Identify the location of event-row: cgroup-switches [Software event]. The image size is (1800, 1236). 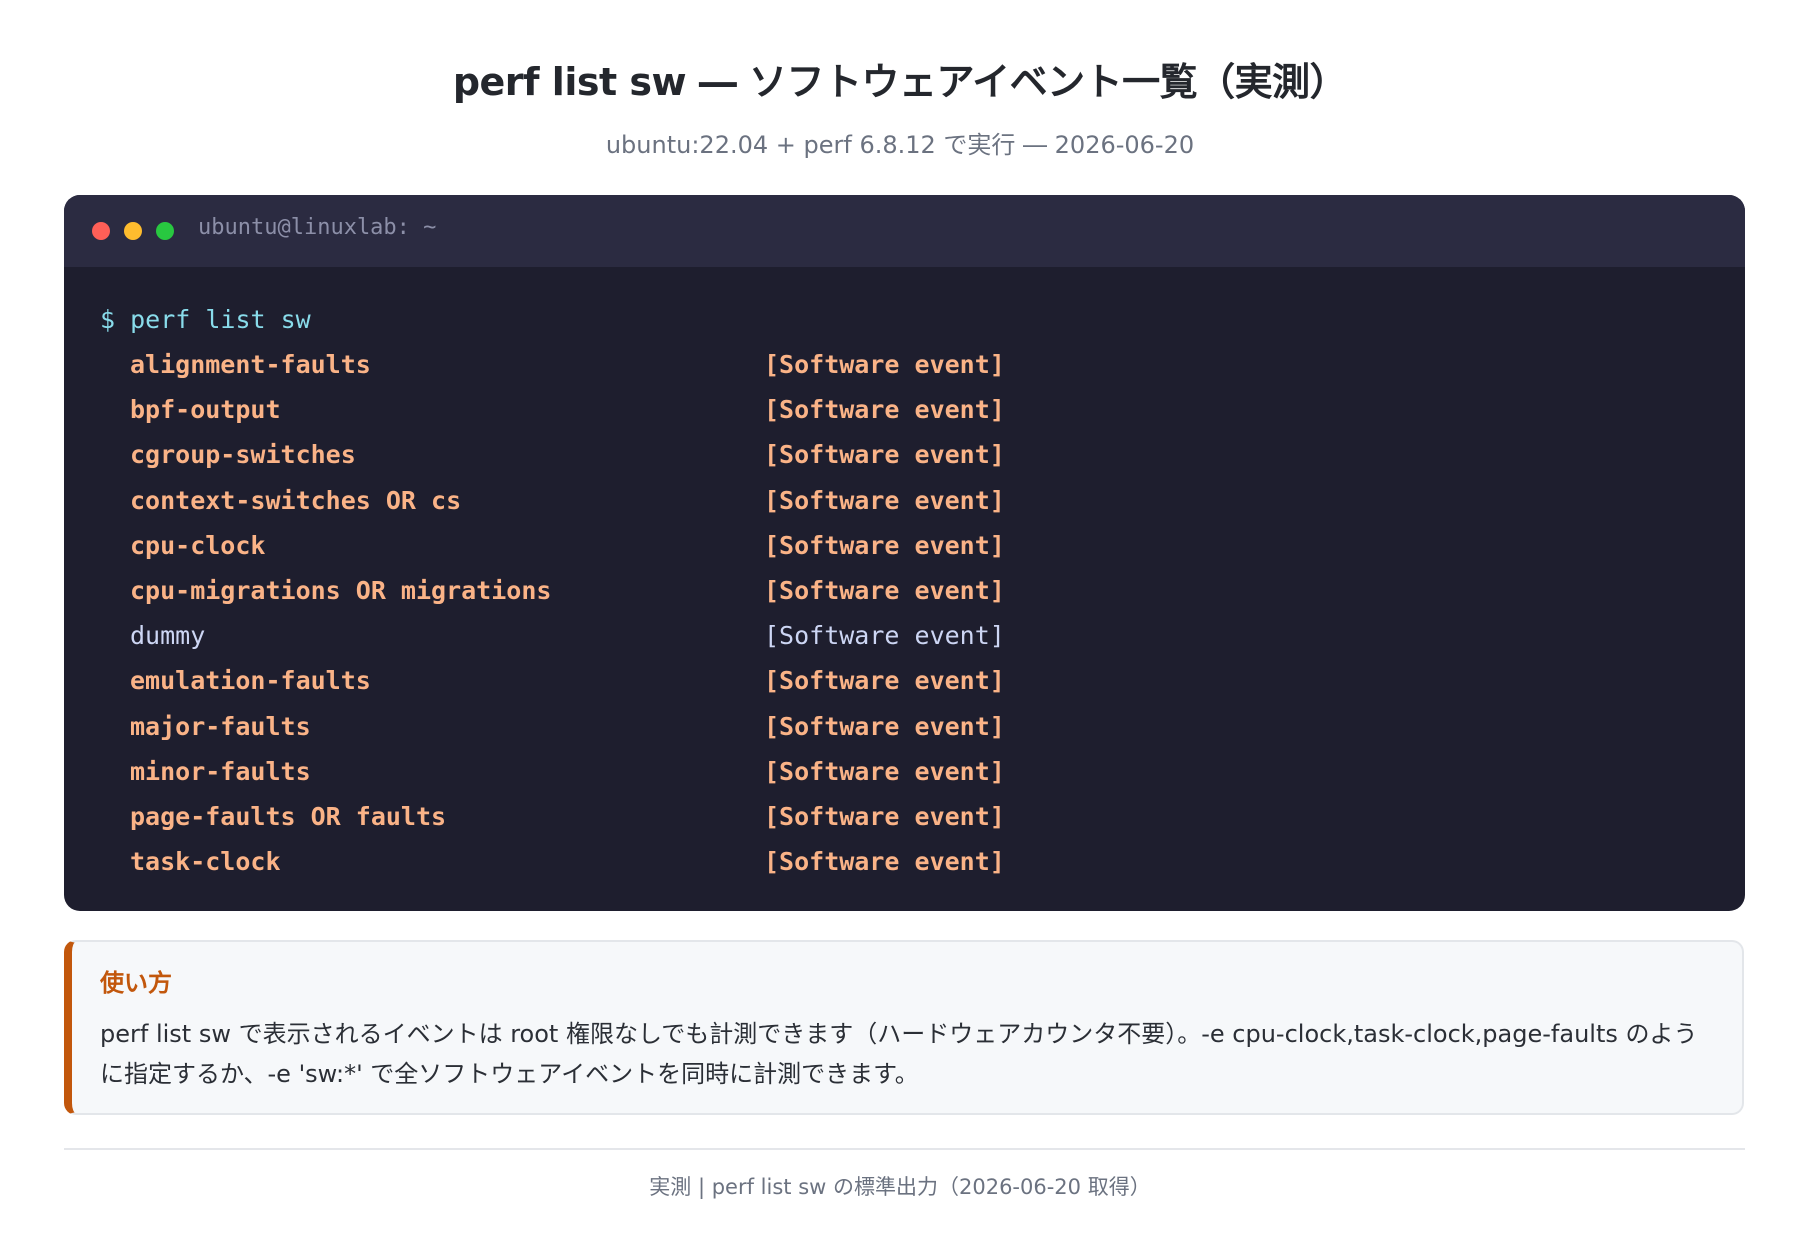
(922, 454).